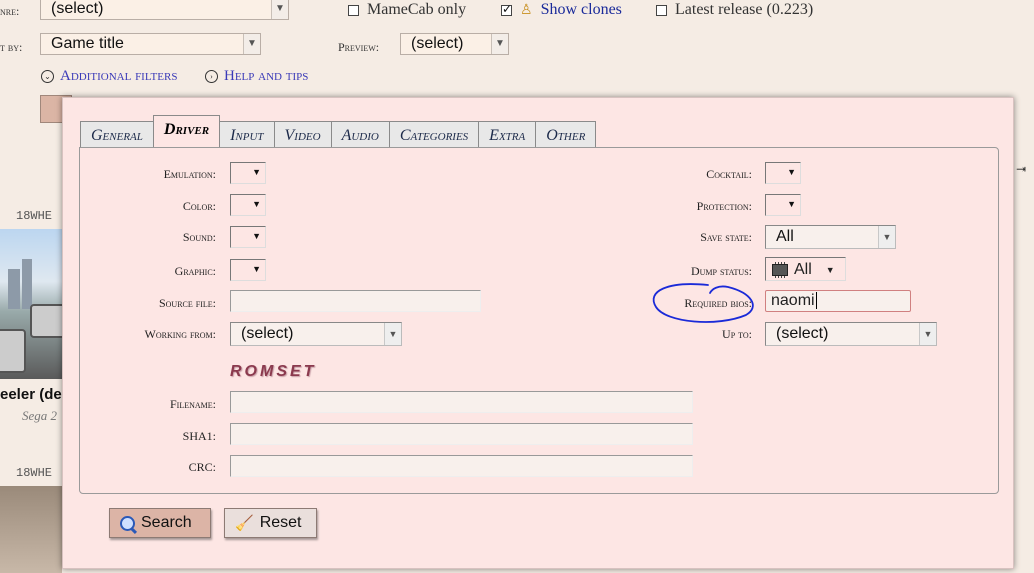 This screenshot has width=1034, height=573. I want to click on color-label: Color:, so click(199, 206).